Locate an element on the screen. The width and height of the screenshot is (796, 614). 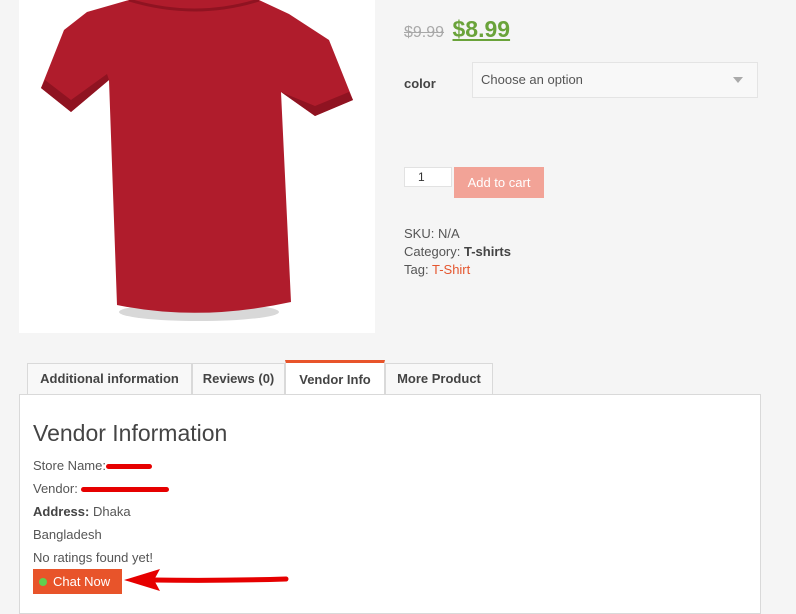
online-status-icon is located at coordinates (43, 581).